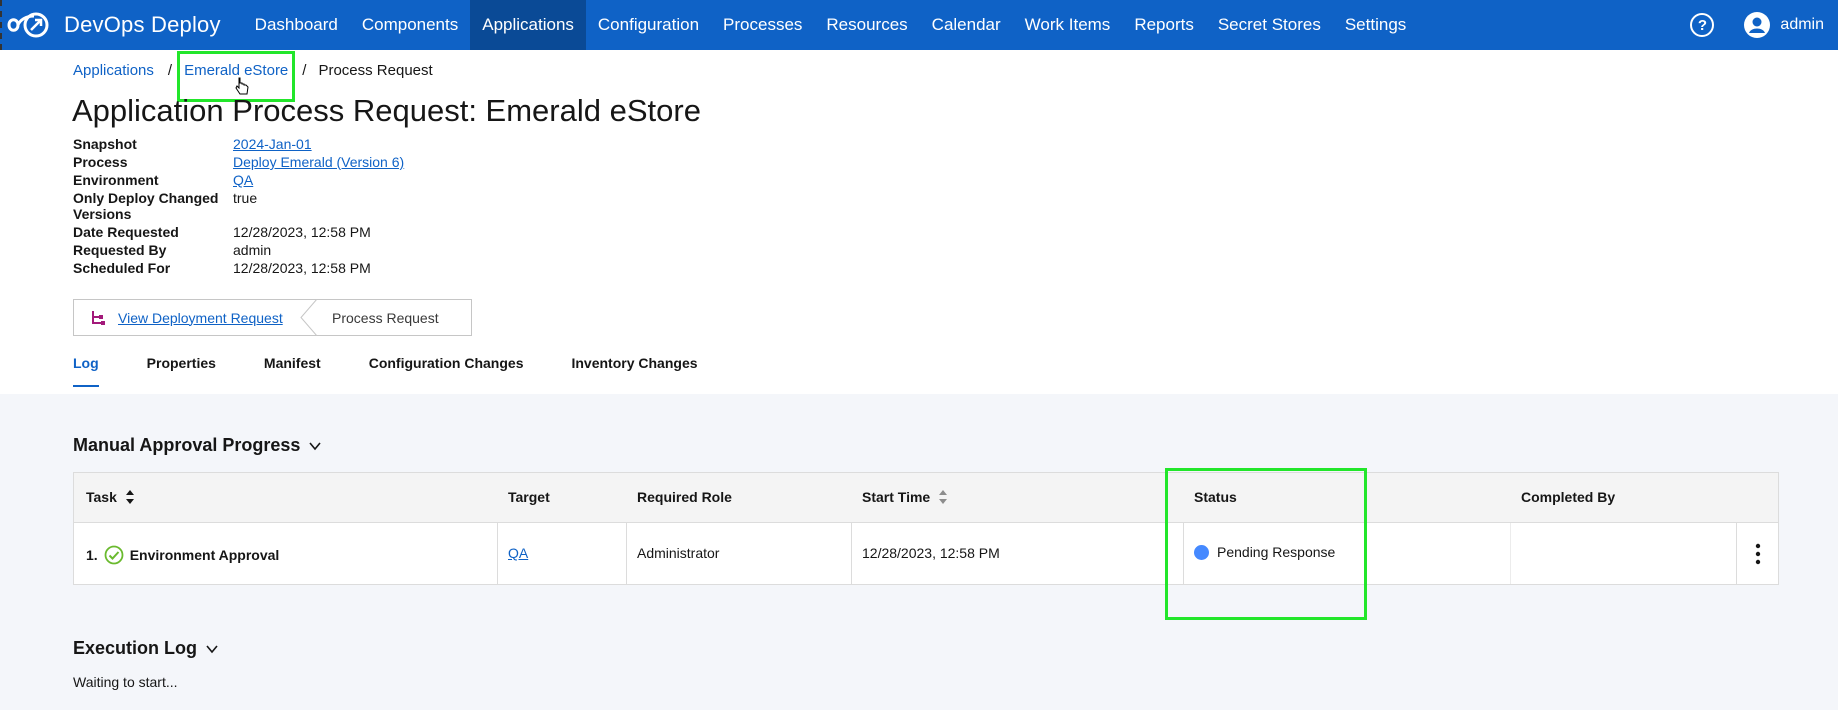 The width and height of the screenshot is (1838, 710). What do you see at coordinates (318, 162) in the screenshot?
I see `process-link: Deploy Emerald (Version 6)` at bounding box center [318, 162].